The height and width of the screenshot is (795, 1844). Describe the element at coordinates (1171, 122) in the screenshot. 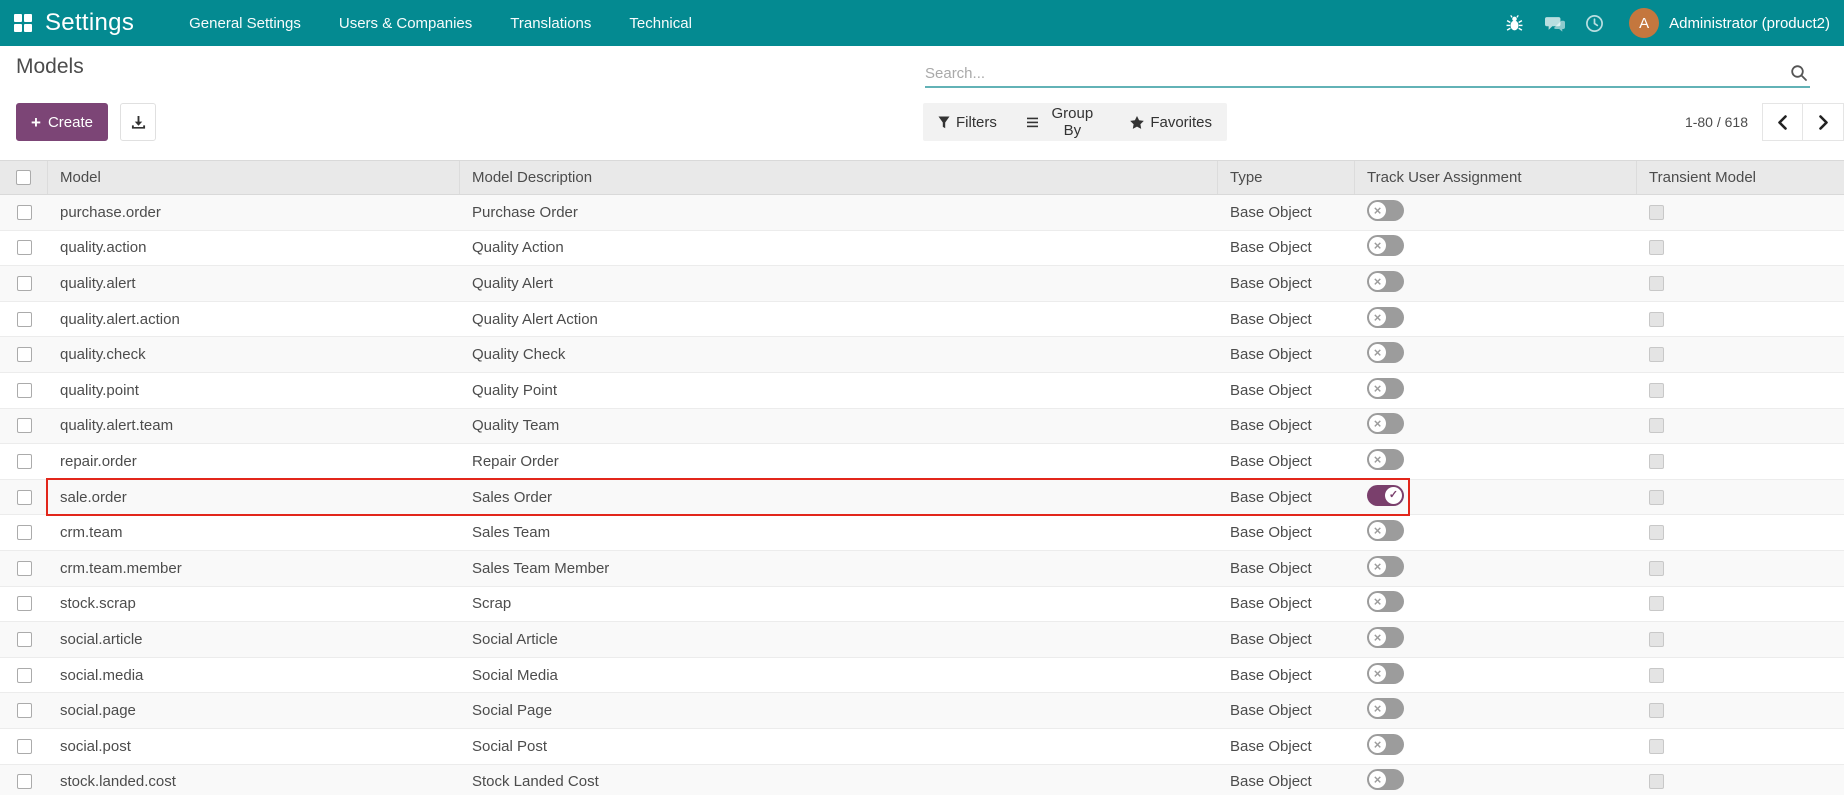

I see `favorites-button: Favorites` at that location.